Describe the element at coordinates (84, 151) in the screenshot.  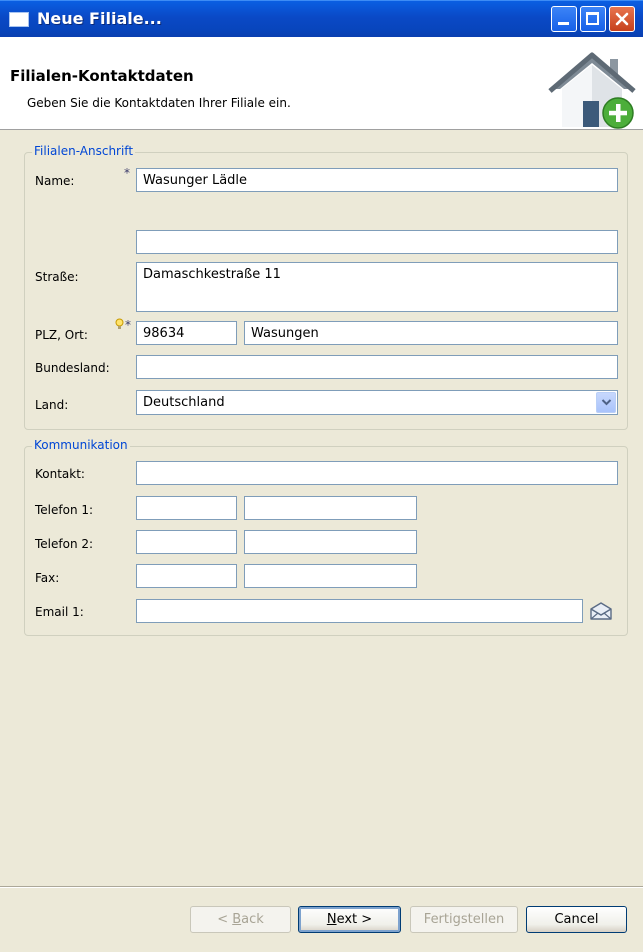
I see `address-group-legend: Filialen-Anschrift` at that location.